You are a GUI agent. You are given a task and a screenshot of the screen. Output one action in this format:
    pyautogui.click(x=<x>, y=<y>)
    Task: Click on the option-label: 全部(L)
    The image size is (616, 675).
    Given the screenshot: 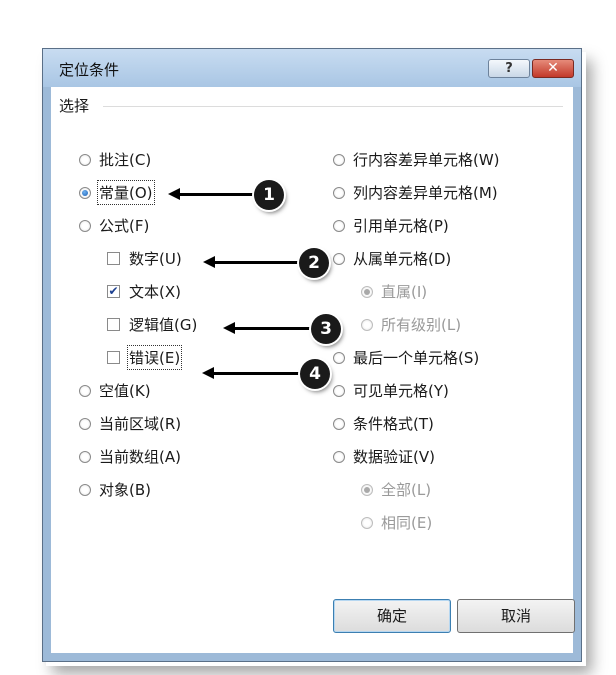 What is the action you would take?
    pyautogui.click(x=406, y=490)
    